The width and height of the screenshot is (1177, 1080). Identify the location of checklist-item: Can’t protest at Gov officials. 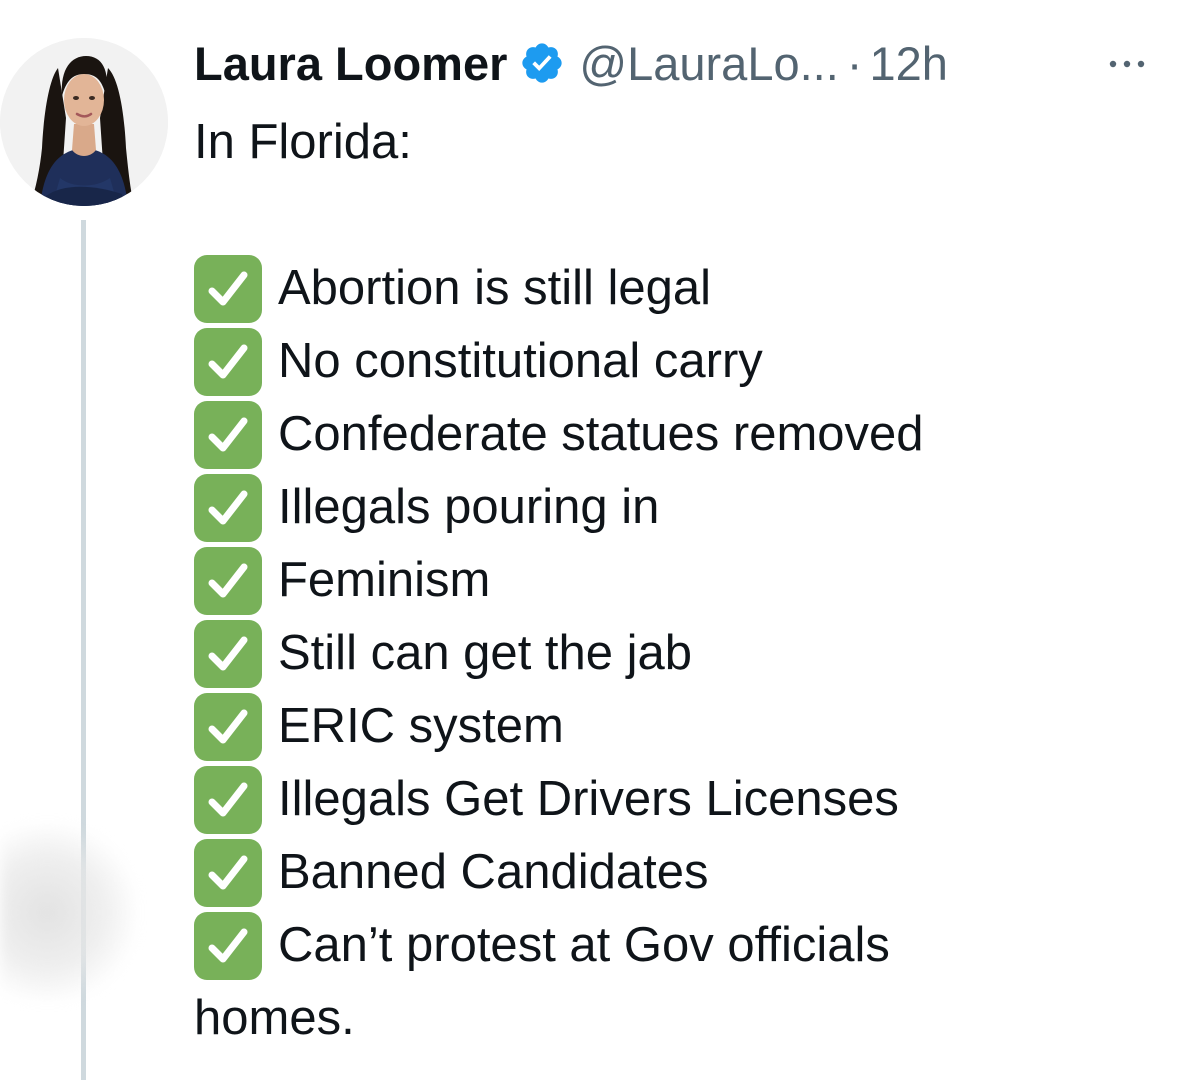
(559, 945).